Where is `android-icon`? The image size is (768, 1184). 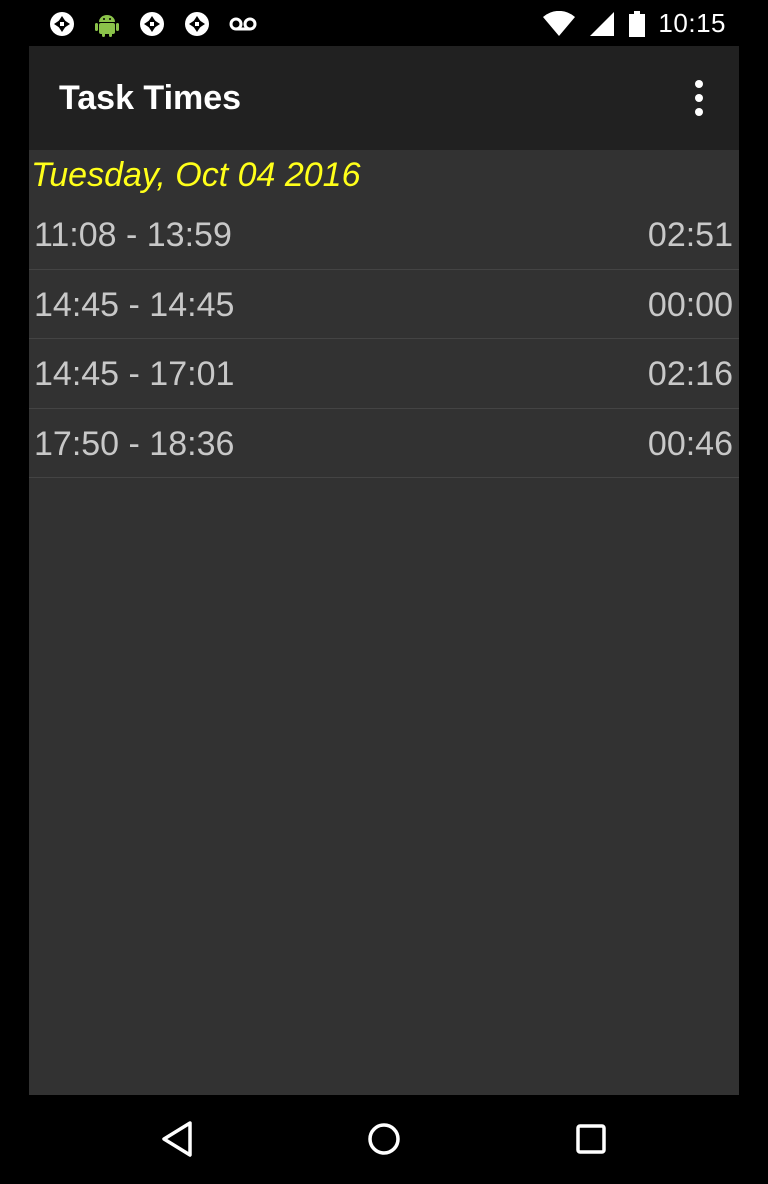 android-icon is located at coordinates (107, 24).